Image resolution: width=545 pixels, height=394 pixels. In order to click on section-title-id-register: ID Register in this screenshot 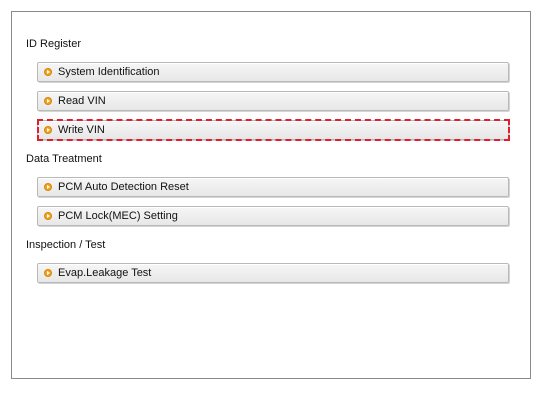, I will do `click(54, 44)`.